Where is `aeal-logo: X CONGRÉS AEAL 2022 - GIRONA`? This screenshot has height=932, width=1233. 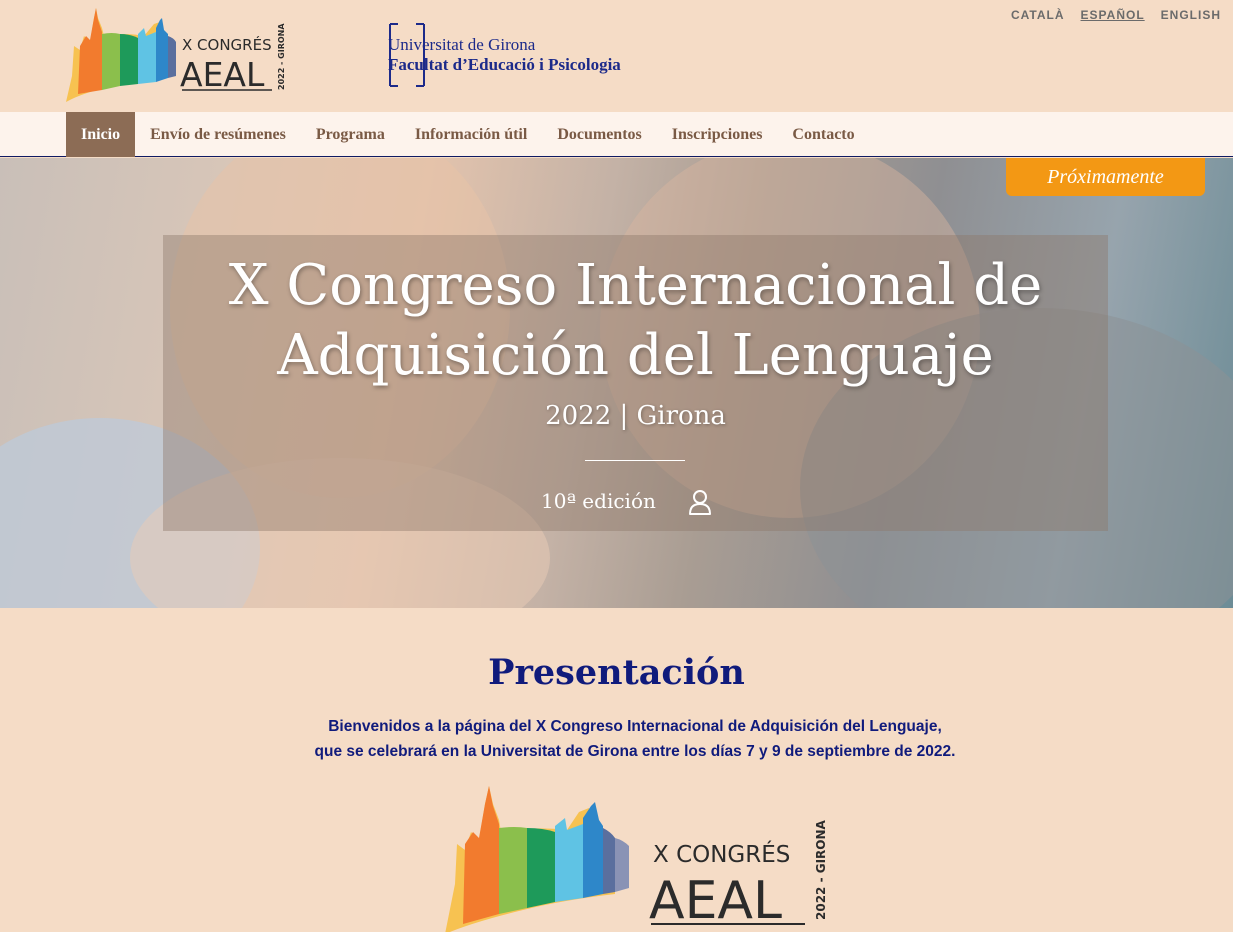 aeal-logo: X CONGRÉS AEAL 2022 - GIRONA is located at coordinates (184, 55).